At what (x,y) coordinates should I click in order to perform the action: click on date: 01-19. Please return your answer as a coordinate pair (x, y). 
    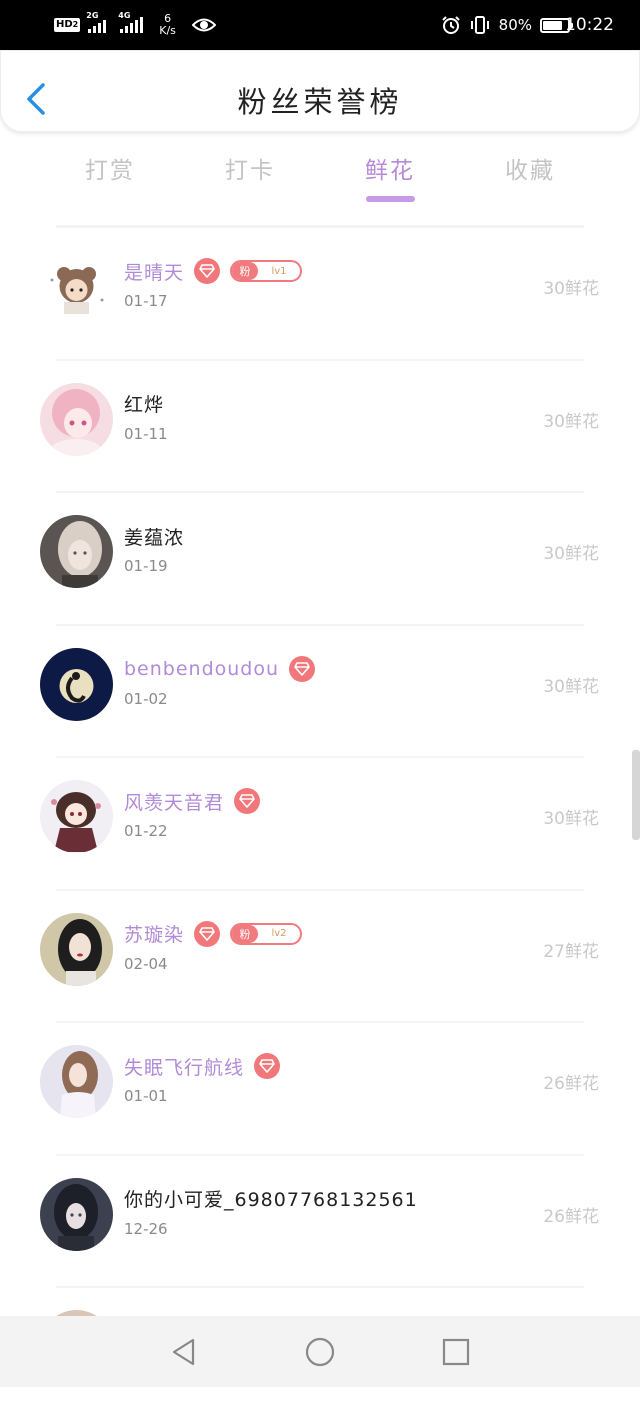
    Looking at the image, I should click on (146, 566).